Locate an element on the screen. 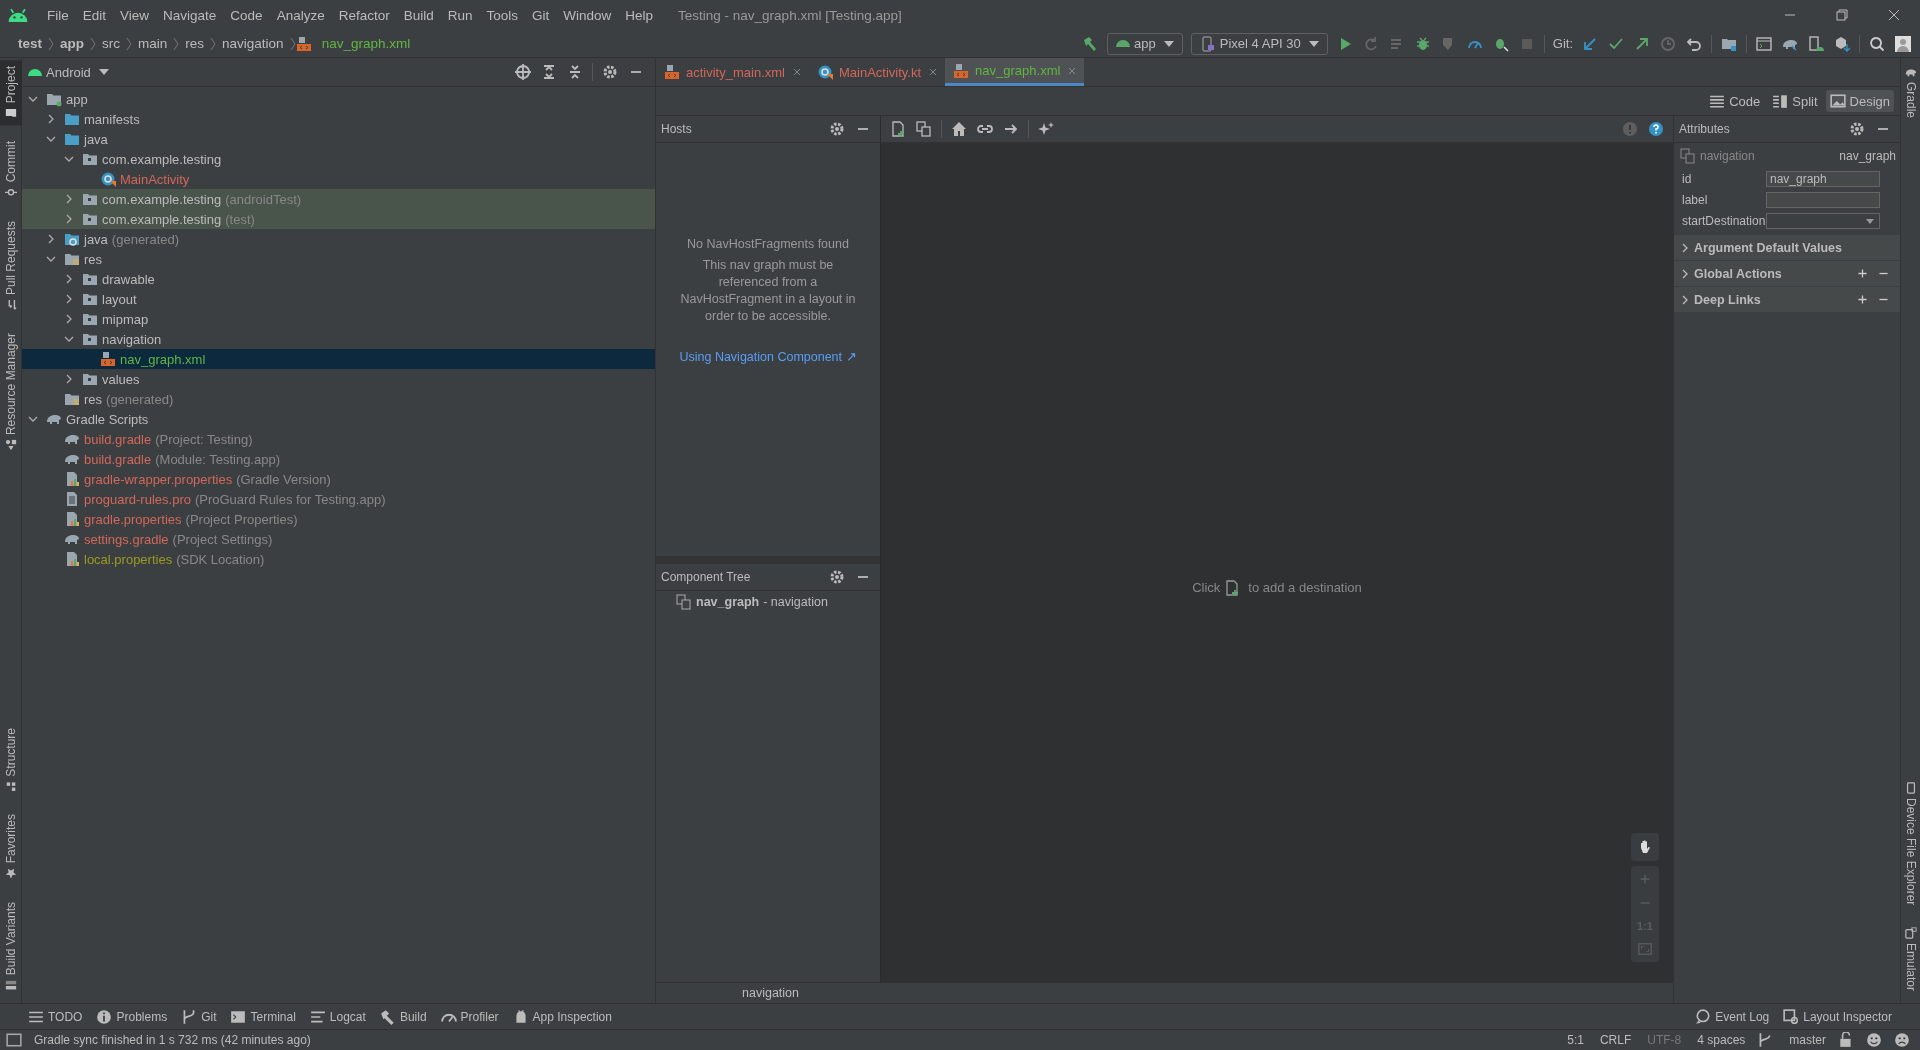 This screenshot has width=1920, height=1050. section-header: Global Actions is located at coordinates (1787, 274).